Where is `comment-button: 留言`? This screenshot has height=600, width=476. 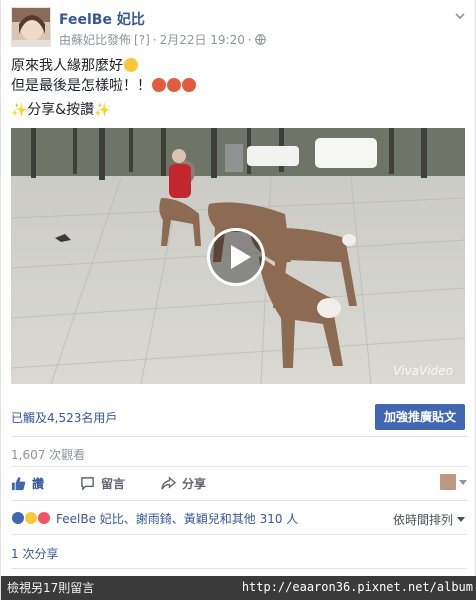
comment-button: 留言 is located at coordinates (102, 483).